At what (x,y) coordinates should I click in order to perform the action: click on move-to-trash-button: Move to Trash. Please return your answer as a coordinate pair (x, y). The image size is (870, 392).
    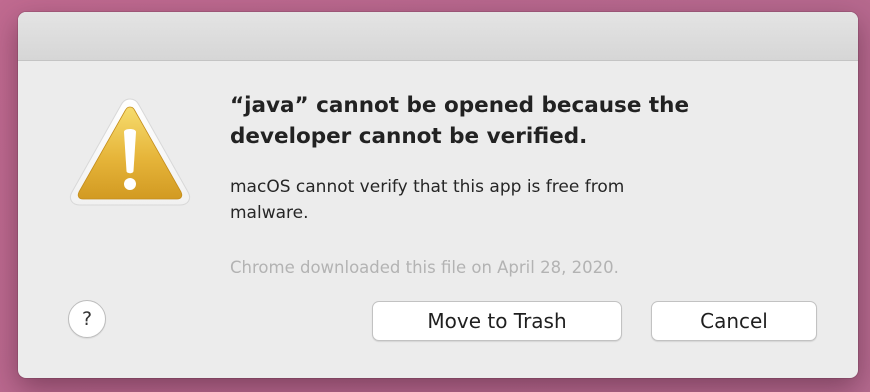
    Looking at the image, I should click on (497, 321).